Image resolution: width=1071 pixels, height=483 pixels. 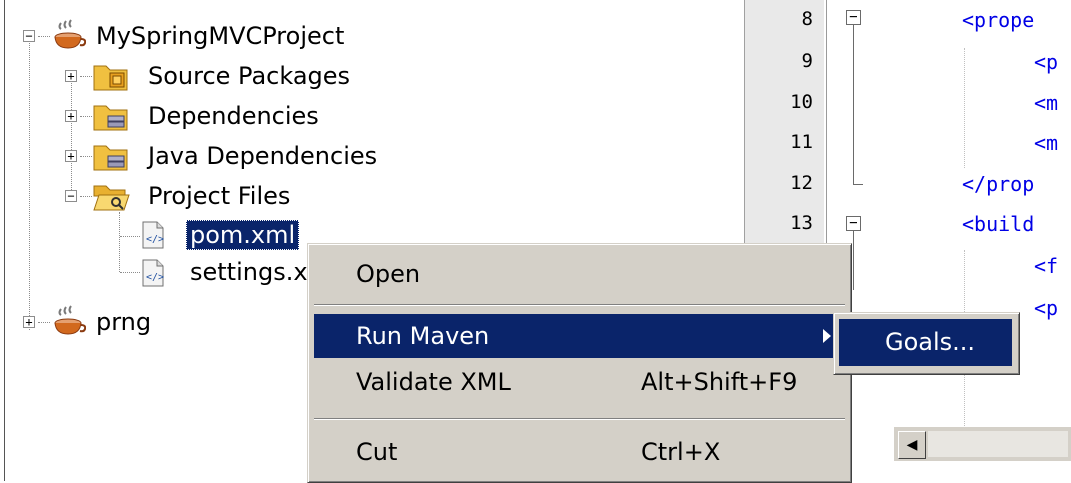 What do you see at coordinates (801, 102) in the screenshot?
I see `line-number: 10` at bounding box center [801, 102].